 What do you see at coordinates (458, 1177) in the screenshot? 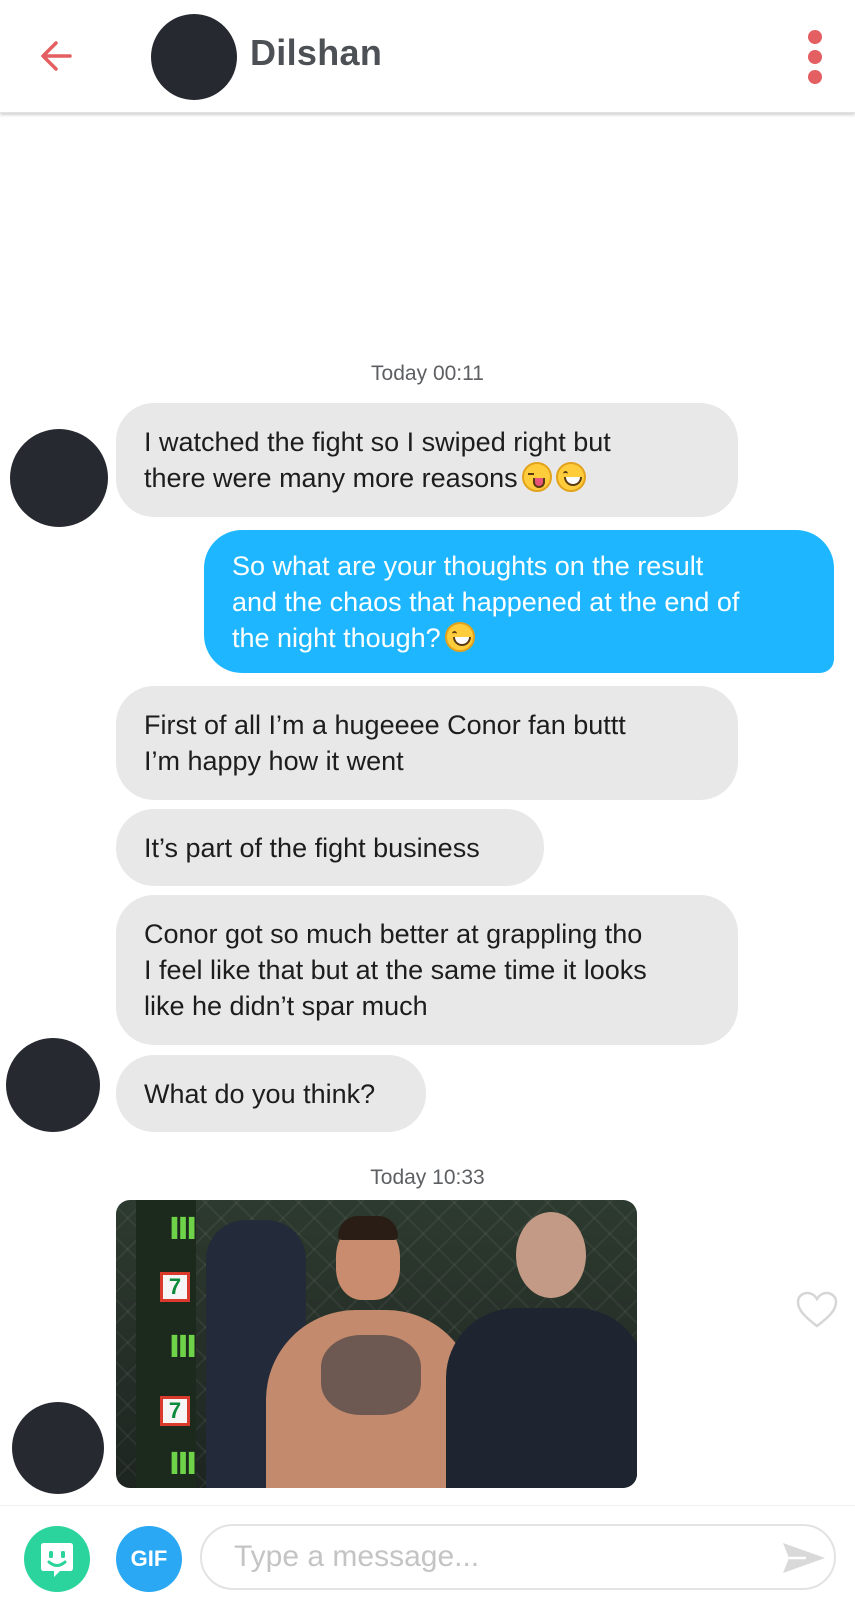
I see `timestamp-time: 10:33` at bounding box center [458, 1177].